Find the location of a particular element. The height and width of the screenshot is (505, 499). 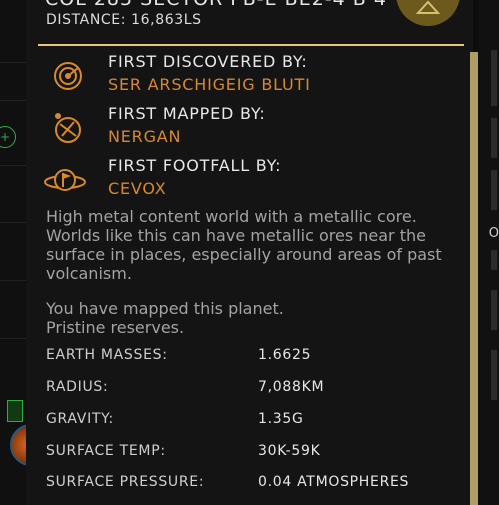

stat-label: GRAVITY: is located at coordinates (80, 419).